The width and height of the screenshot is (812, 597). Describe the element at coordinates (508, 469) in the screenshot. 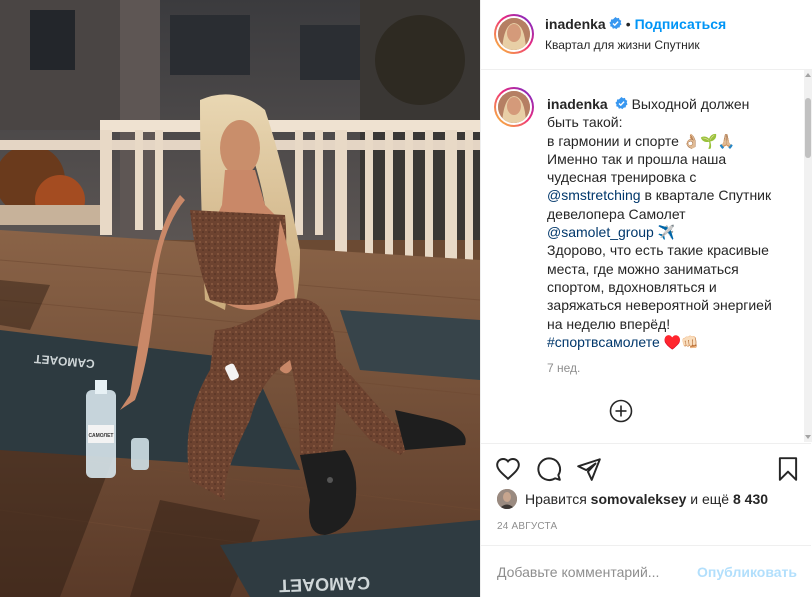

I see `heart-icon` at that location.